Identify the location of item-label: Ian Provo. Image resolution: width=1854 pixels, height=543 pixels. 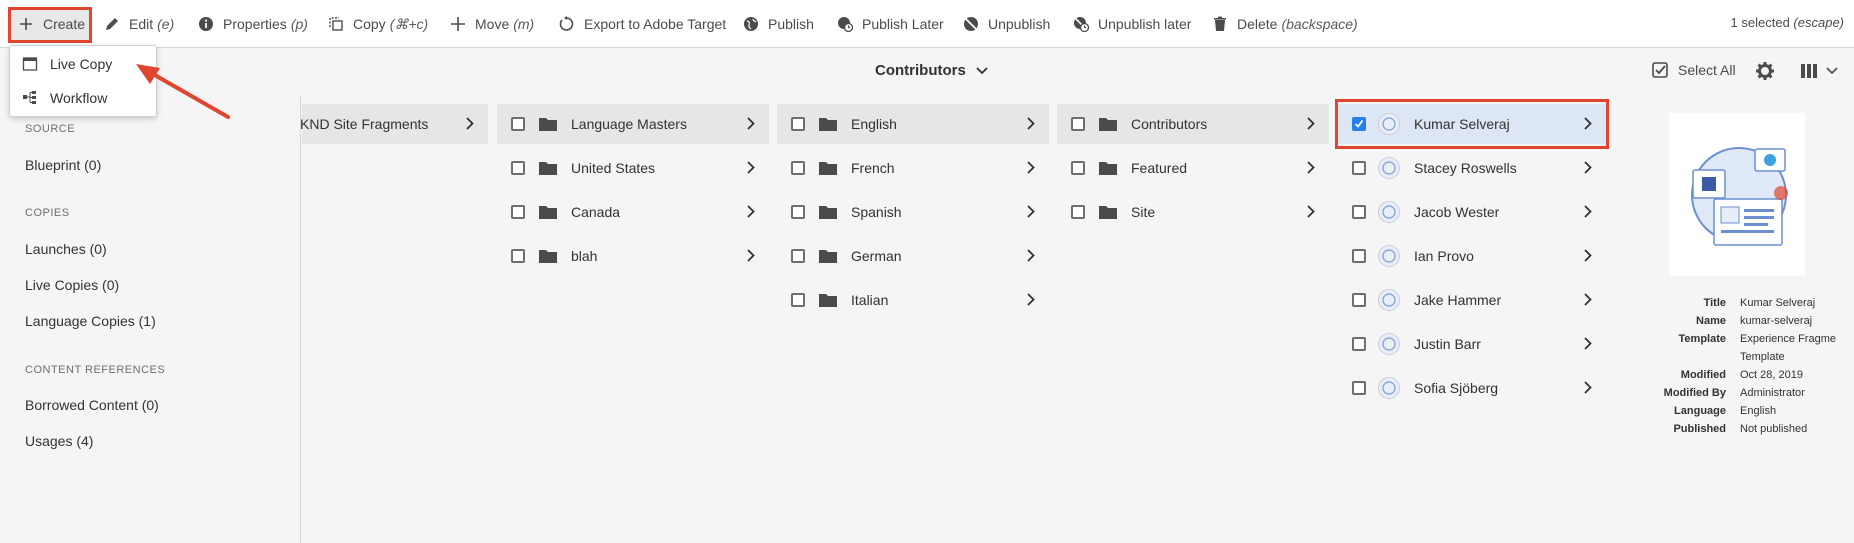
(1444, 256).